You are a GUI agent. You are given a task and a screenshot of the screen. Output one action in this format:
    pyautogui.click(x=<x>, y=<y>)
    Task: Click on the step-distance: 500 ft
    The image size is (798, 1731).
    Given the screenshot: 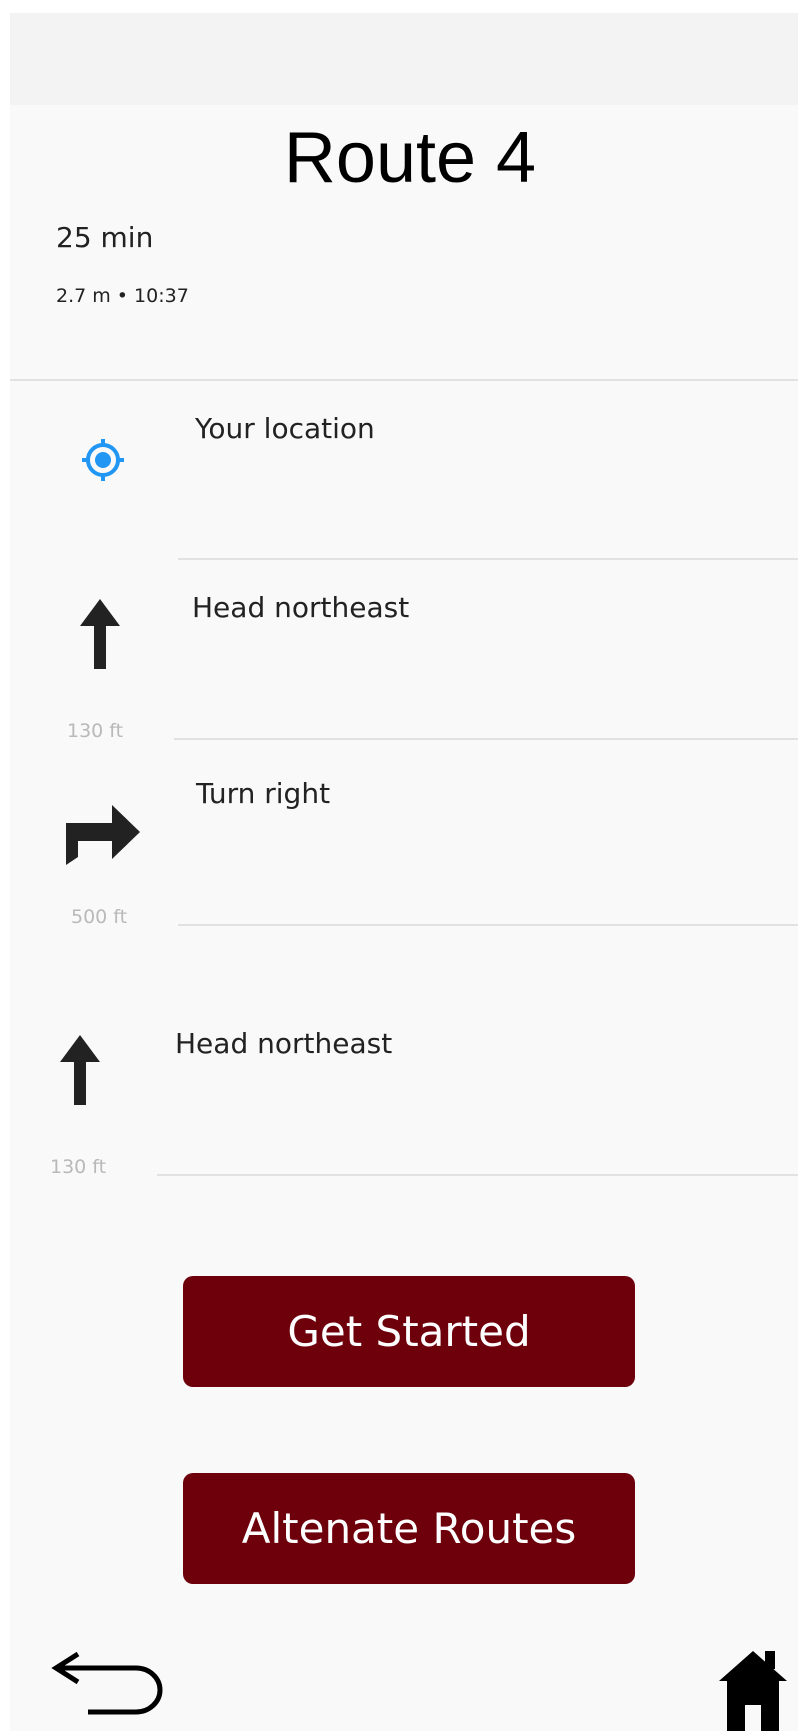 What is the action you would take?
    pyautogui.click(x=99, y=917)
    